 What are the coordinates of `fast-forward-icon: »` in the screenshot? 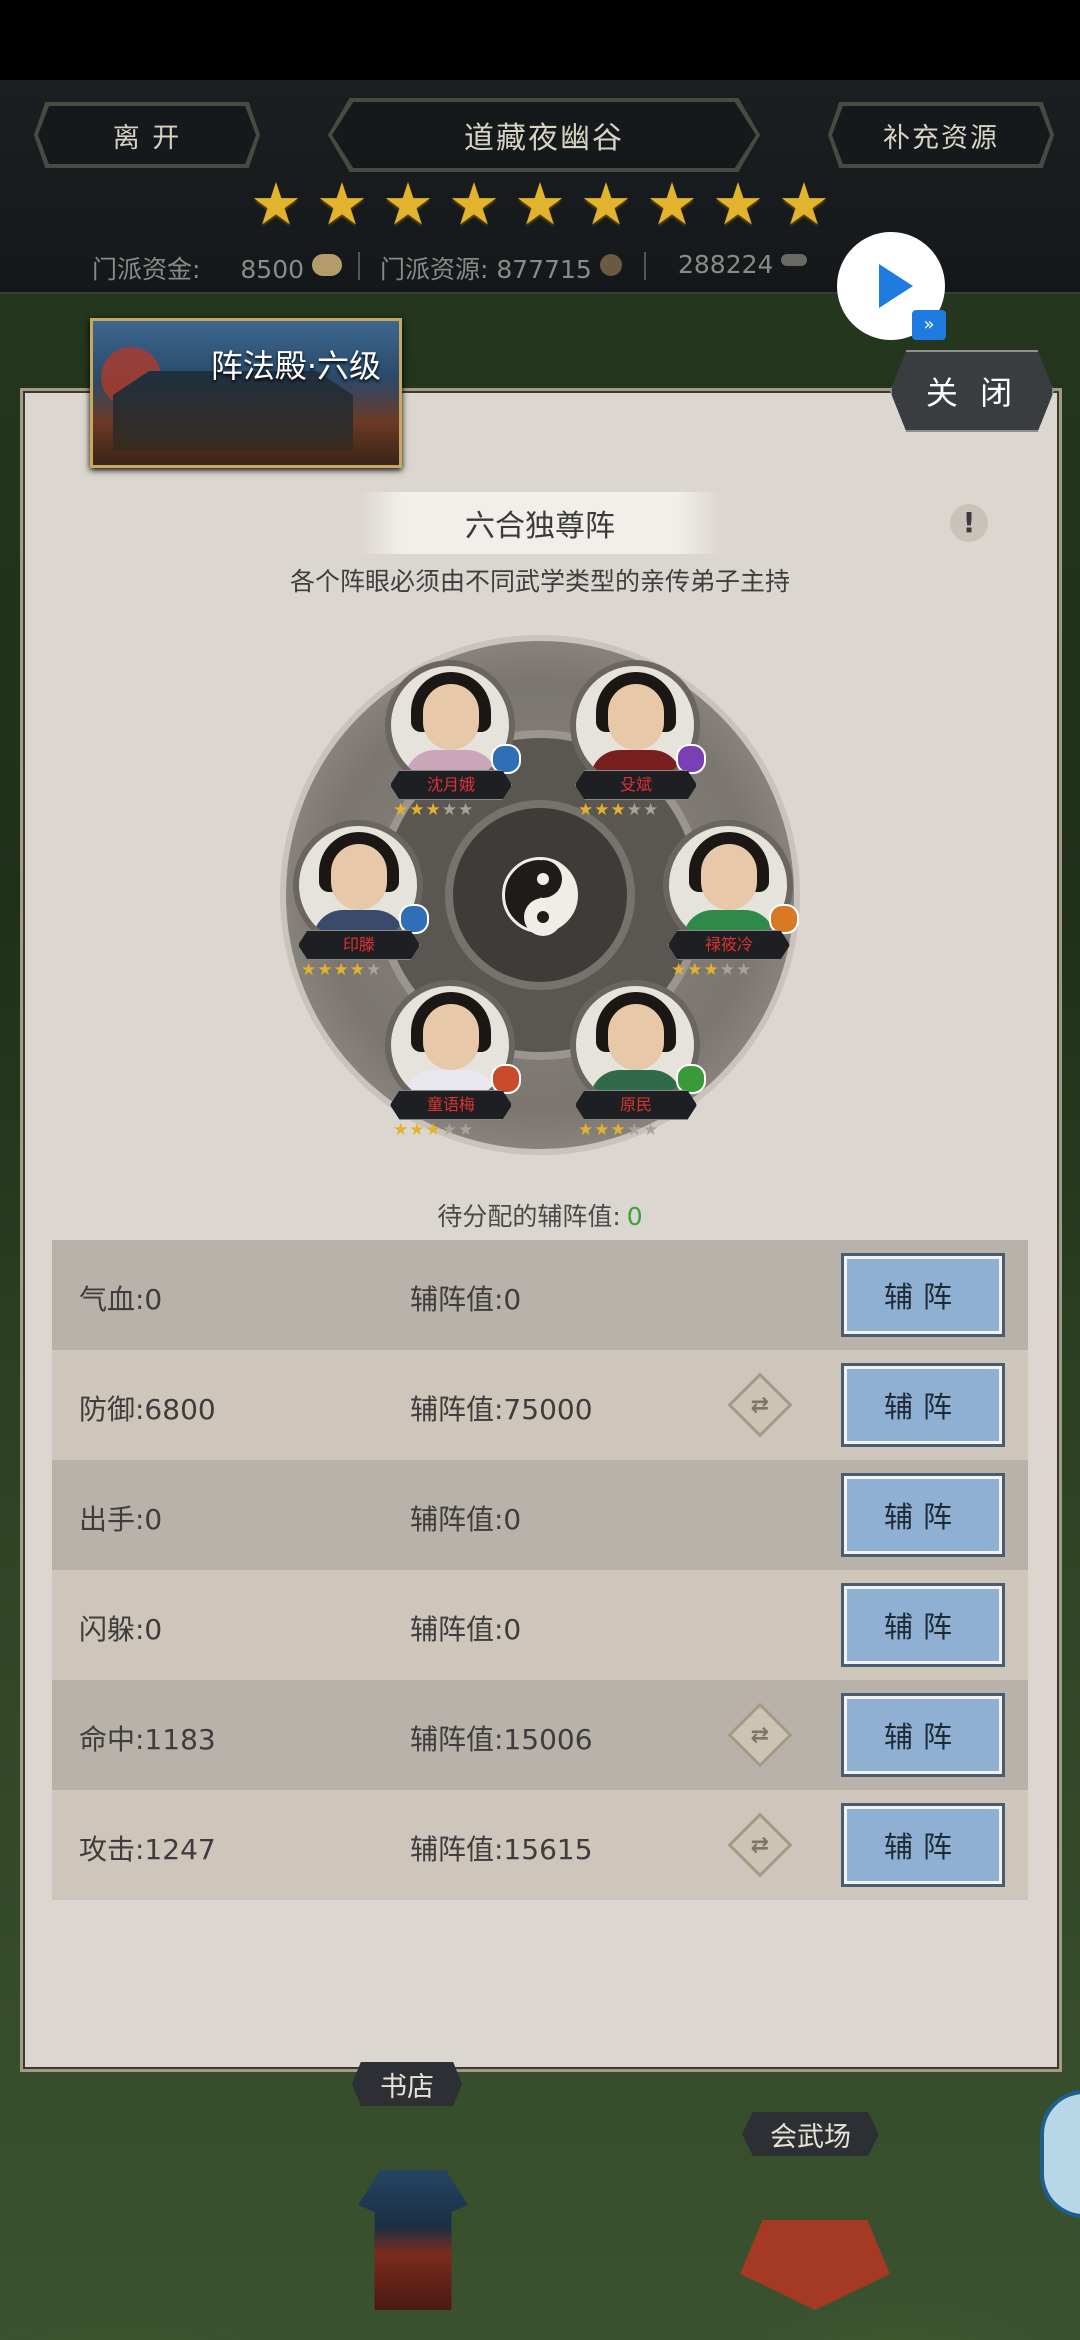 It's located at (929, 325).